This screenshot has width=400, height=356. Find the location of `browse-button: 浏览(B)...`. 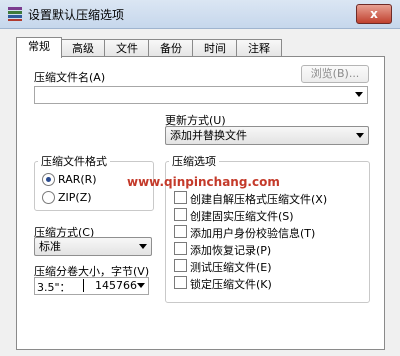

browse-button: 浏览(B)... is located at coordinates (335, 74).